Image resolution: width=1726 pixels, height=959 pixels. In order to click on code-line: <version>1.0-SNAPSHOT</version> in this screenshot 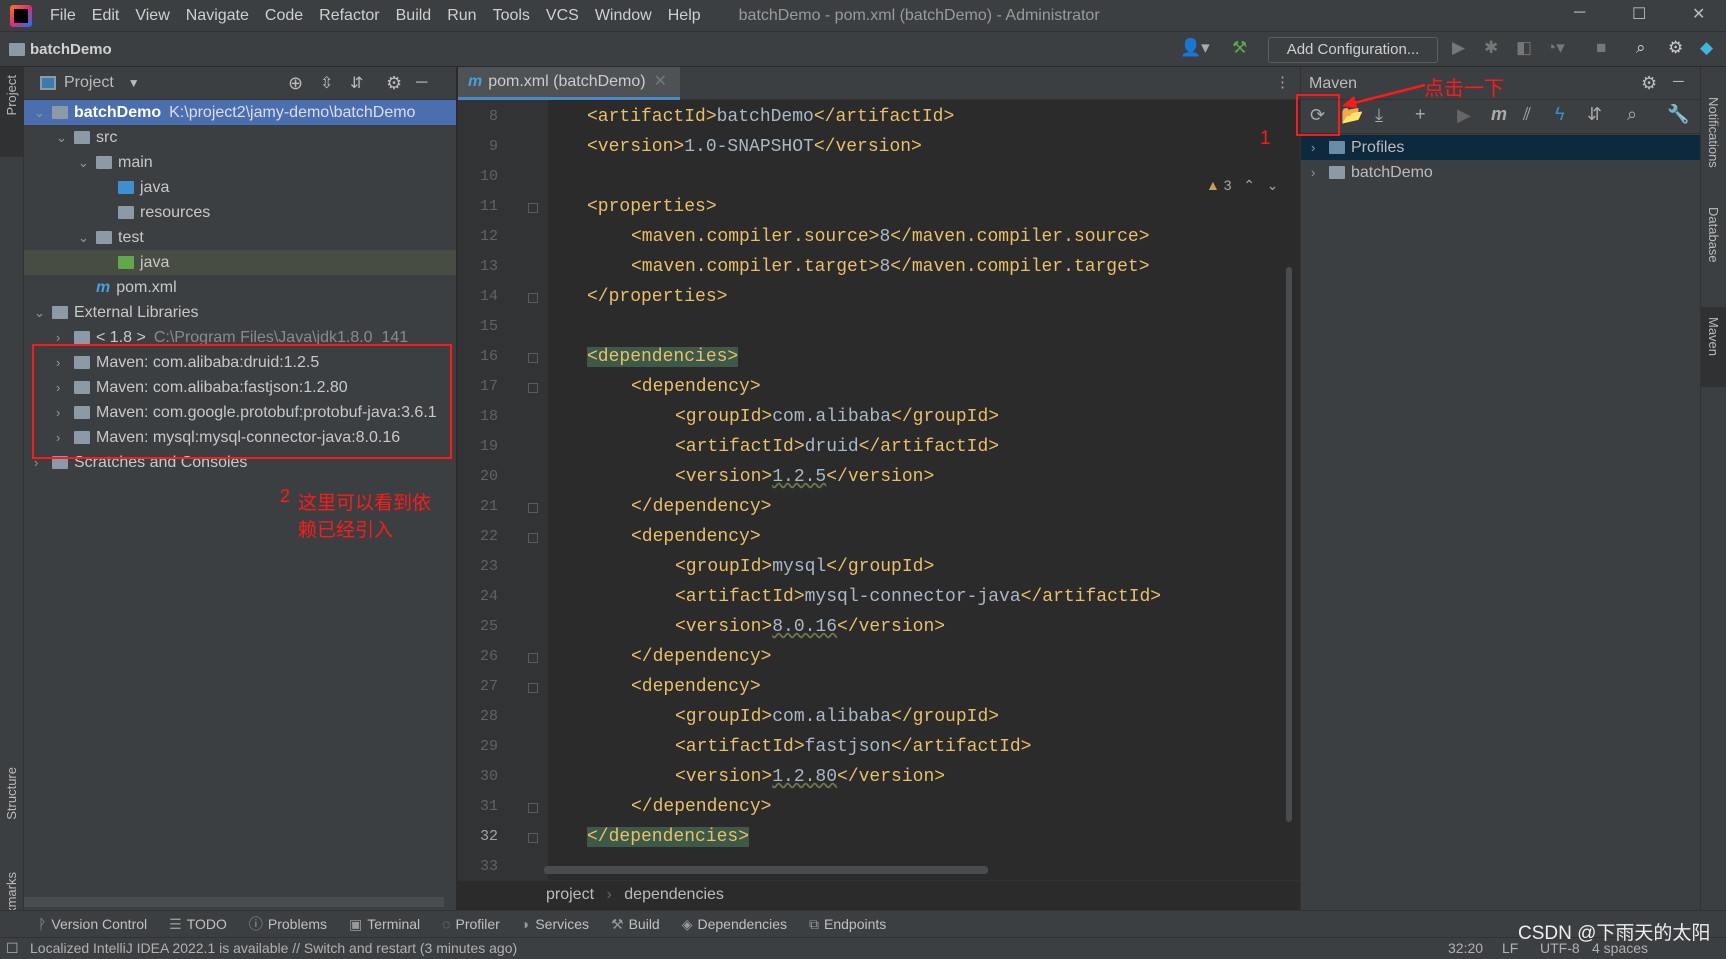, I will do `click(754, 147)`.